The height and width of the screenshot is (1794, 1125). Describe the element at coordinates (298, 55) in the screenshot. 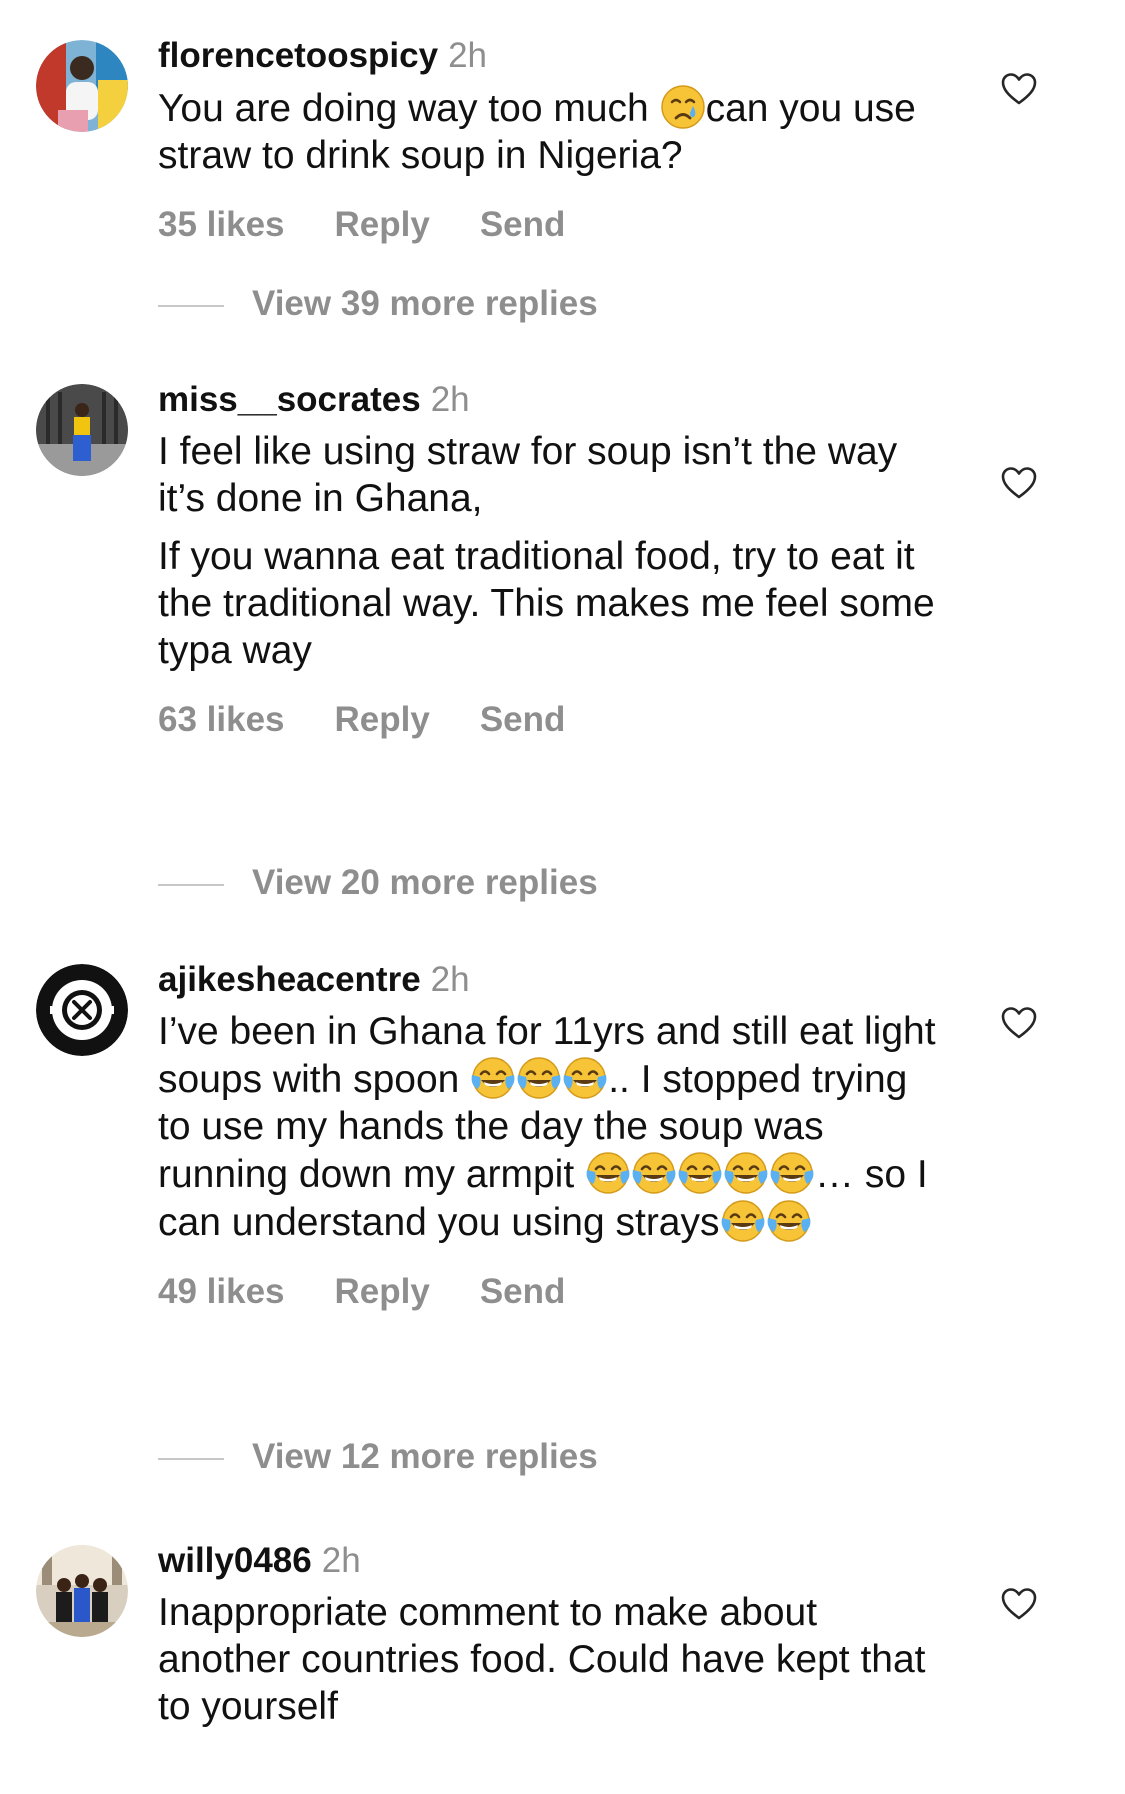

I see `username: florencetoospicy` at that location.